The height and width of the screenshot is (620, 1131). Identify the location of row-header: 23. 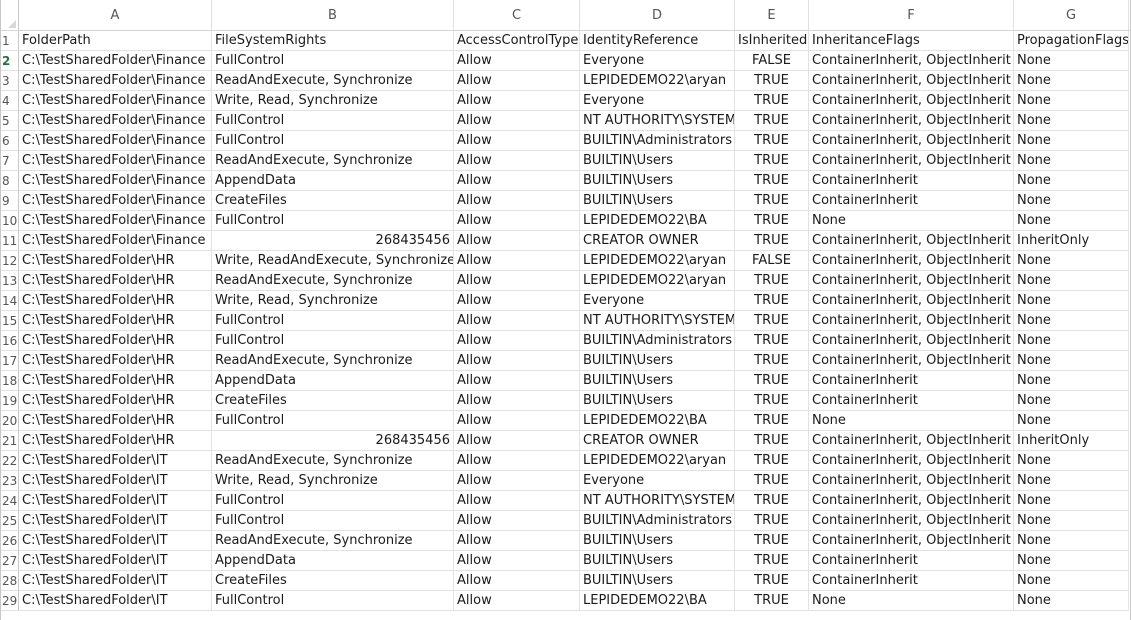
(10, 481).